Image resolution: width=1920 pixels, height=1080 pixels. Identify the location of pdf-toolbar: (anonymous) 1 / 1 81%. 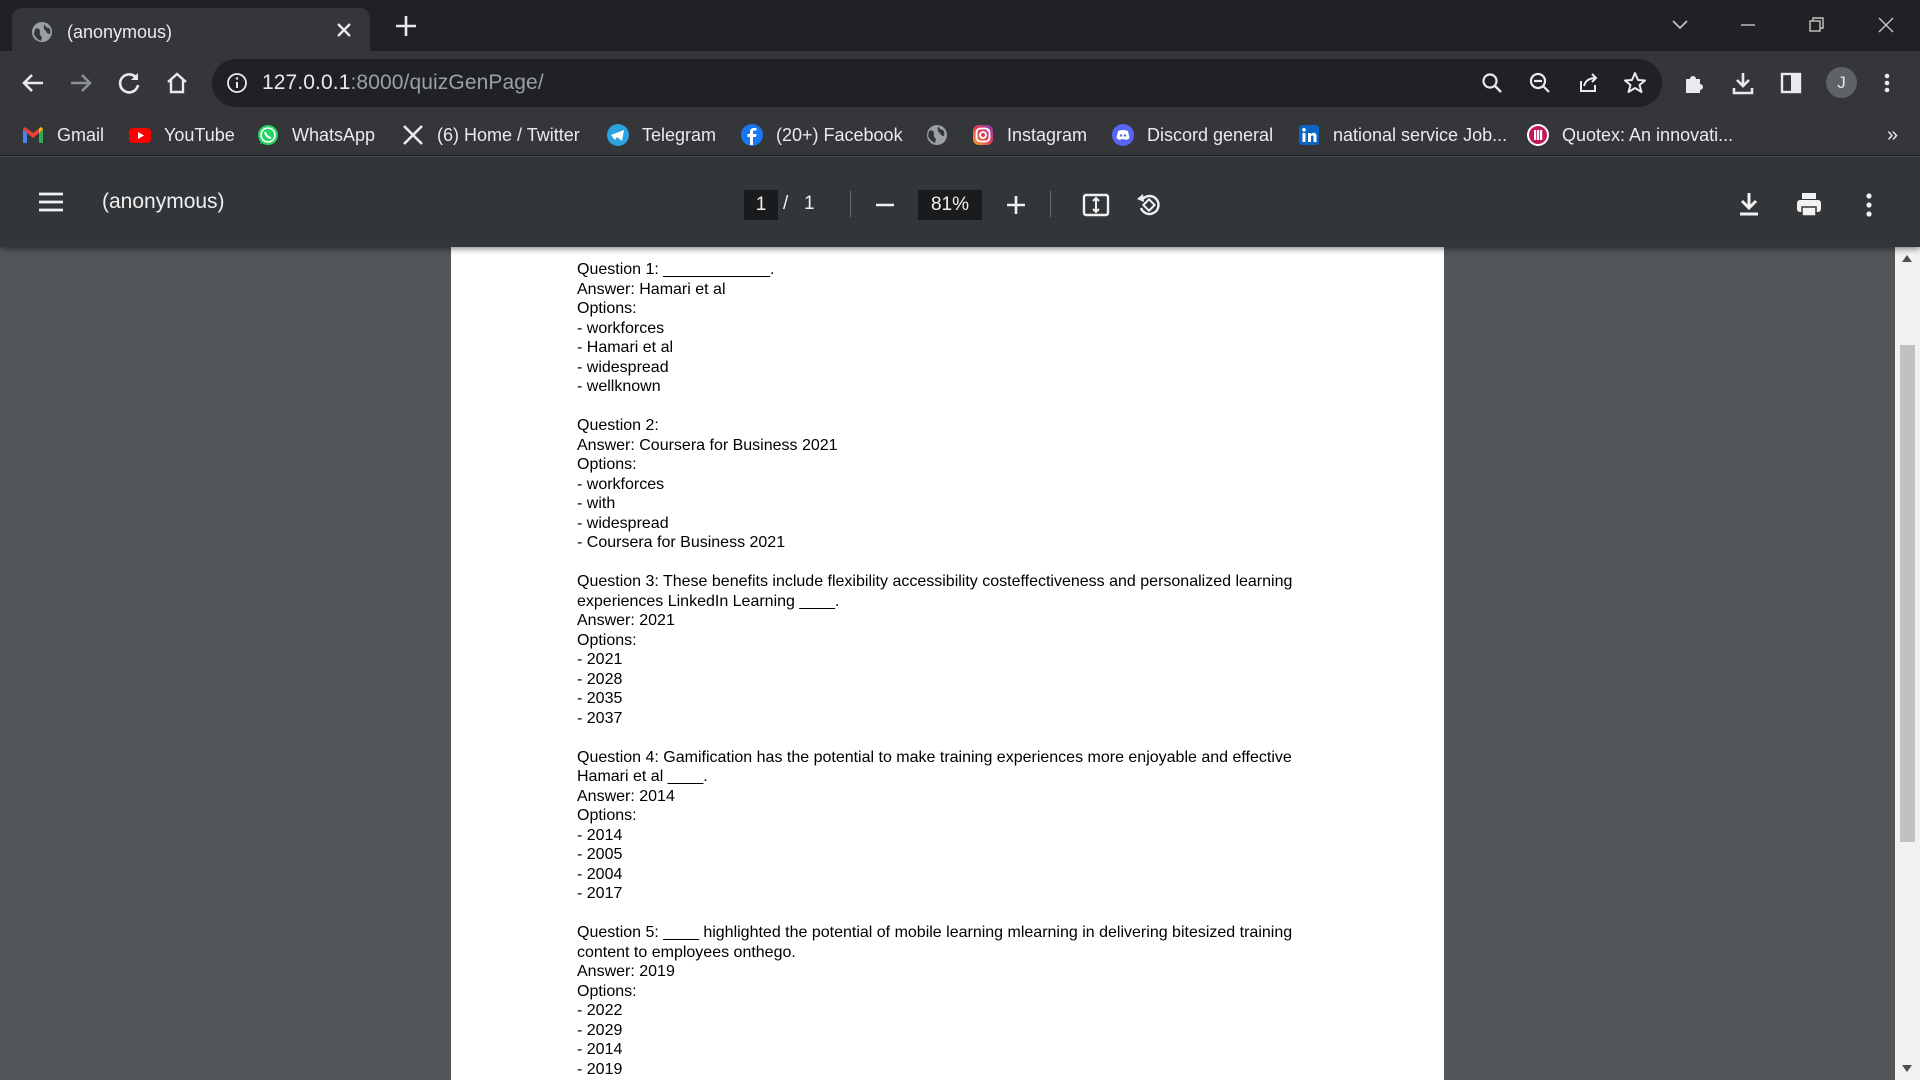
(960, 202).